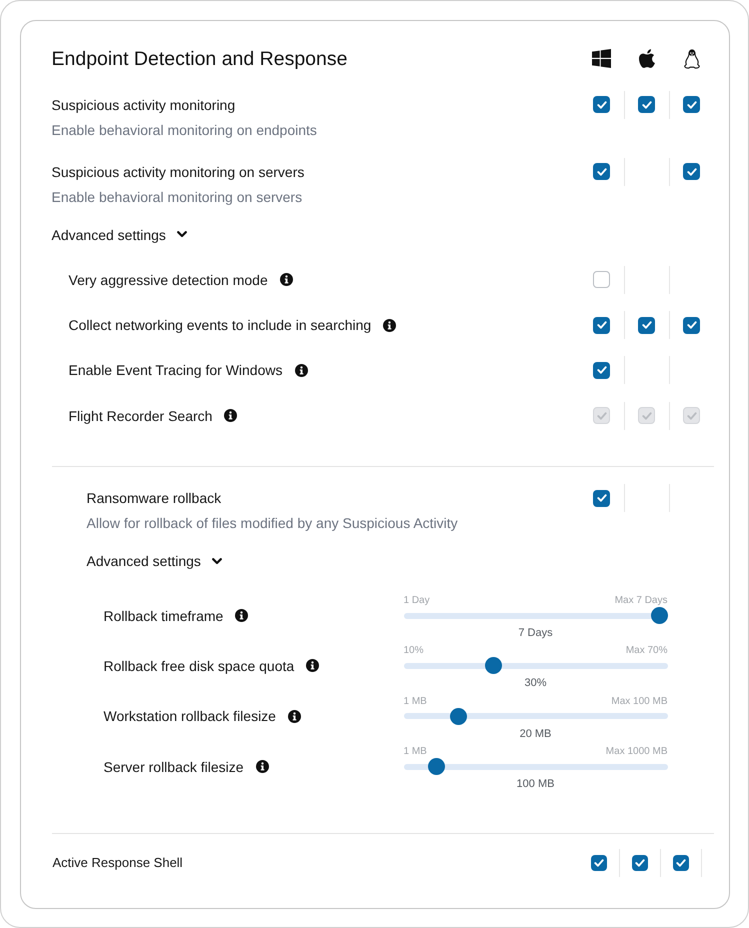 The image size is (749, 928). What do you see at coordinates (639, 702) in the screenshot?
I see `slider-max-label: Max 100 MB` at bounding box center [639, 702].